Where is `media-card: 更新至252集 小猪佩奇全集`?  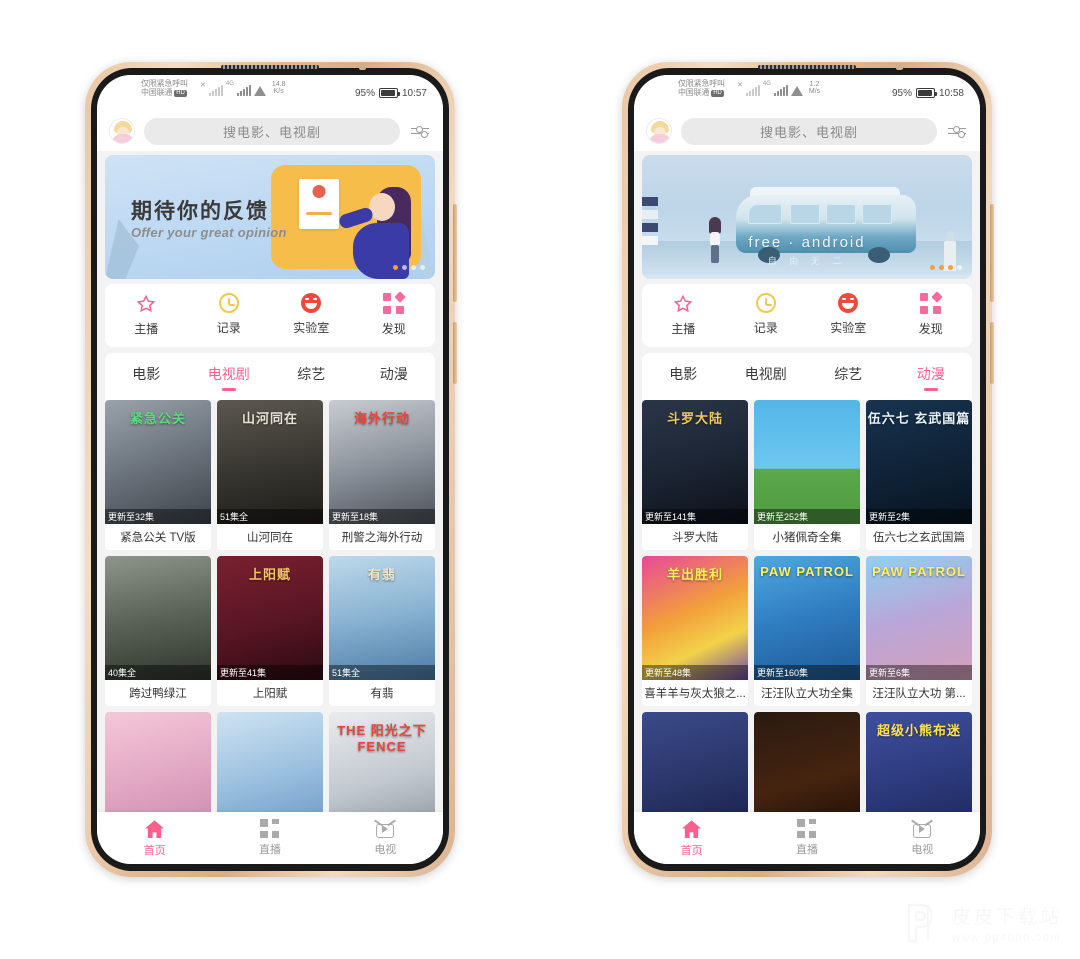
media-card: 更新至252集 小猪佩奇全集 is located at coordinates (807, 475).